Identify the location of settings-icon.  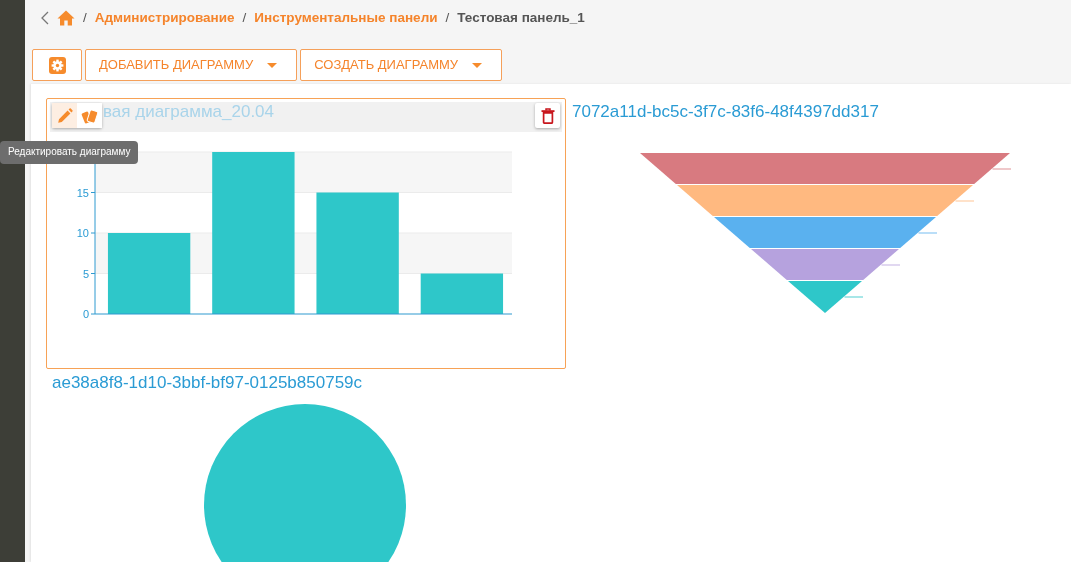
(57, 65).